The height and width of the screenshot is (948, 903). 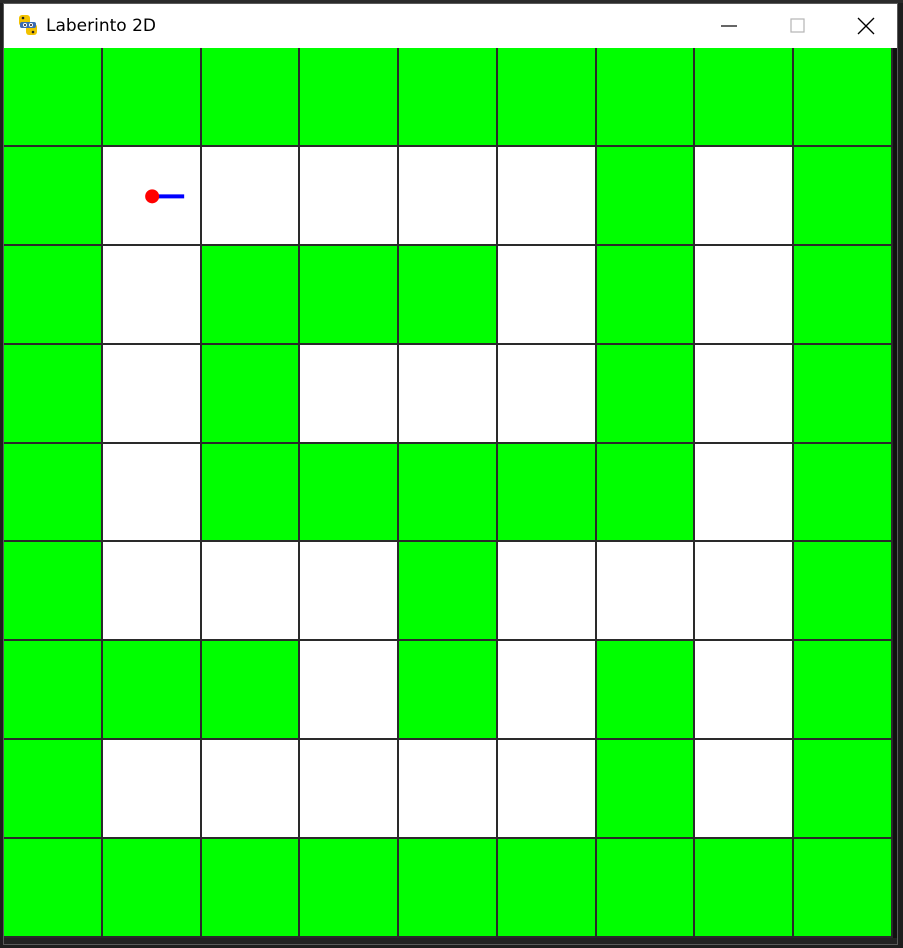 What do you see at coordinates (895, 496) in the screenshot?
I see `window-edge` at bounding box center [895, 496].